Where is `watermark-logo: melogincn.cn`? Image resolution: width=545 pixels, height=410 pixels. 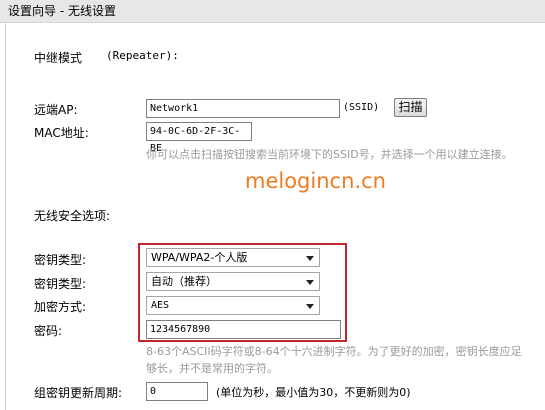 watermark-logo: melogincn.cn is located at coordinates (315, 181).